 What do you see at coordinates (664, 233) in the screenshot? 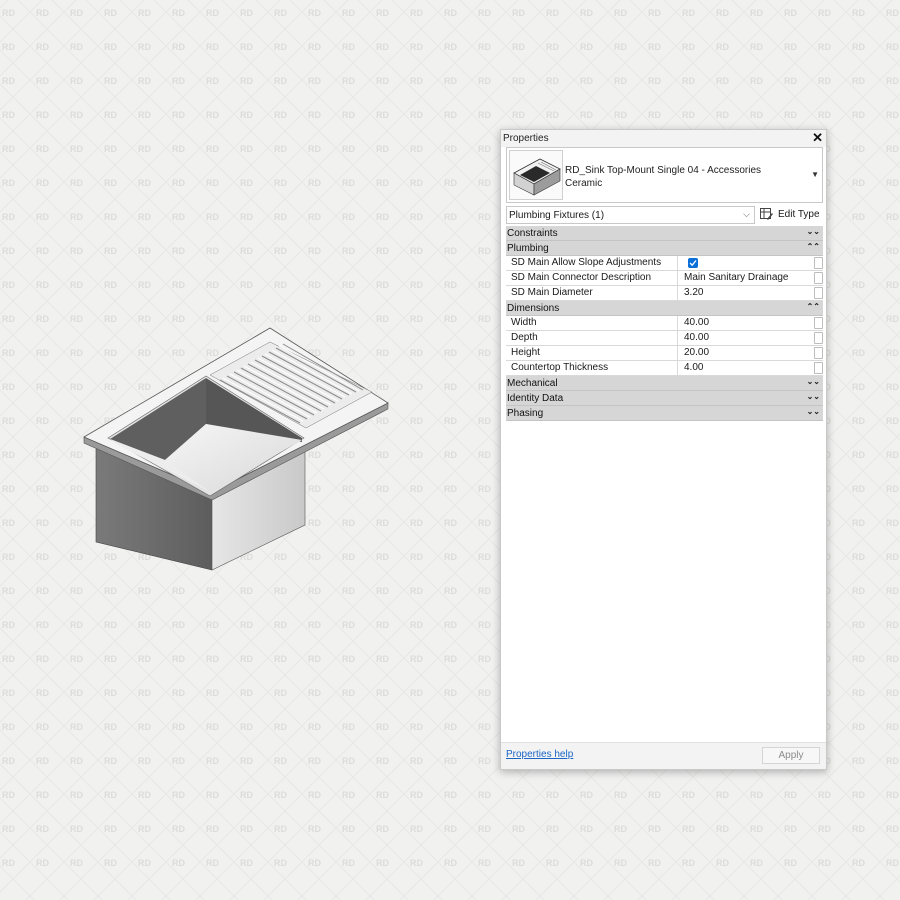
I see `group-constraints: Constraints ⌄⌄` at bounding box center [664, 233].